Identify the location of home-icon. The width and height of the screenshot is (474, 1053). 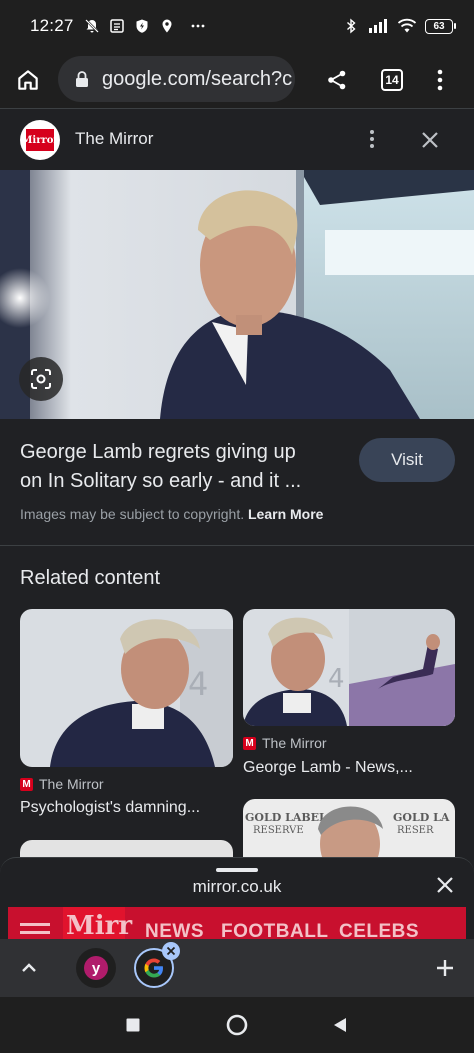
(28, 80).